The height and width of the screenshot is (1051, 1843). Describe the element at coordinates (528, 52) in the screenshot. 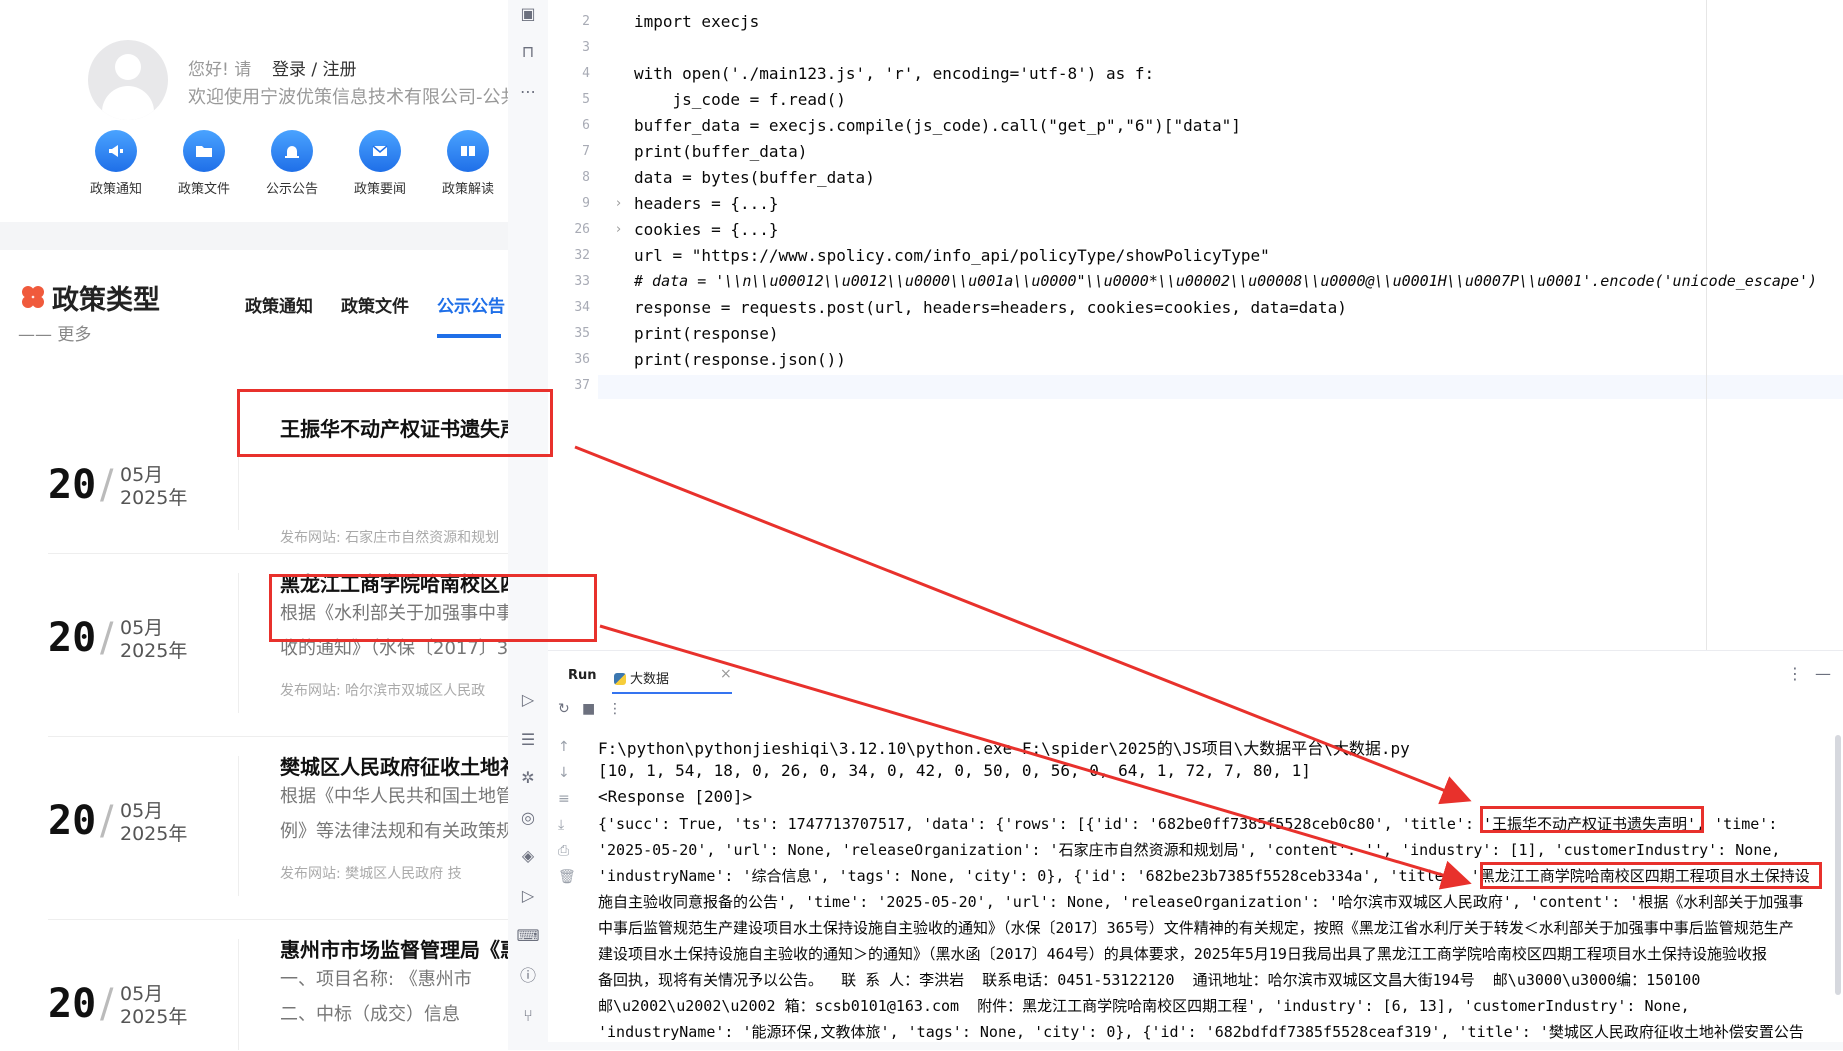

I see `bookmark-icon: ⊓` at that location.